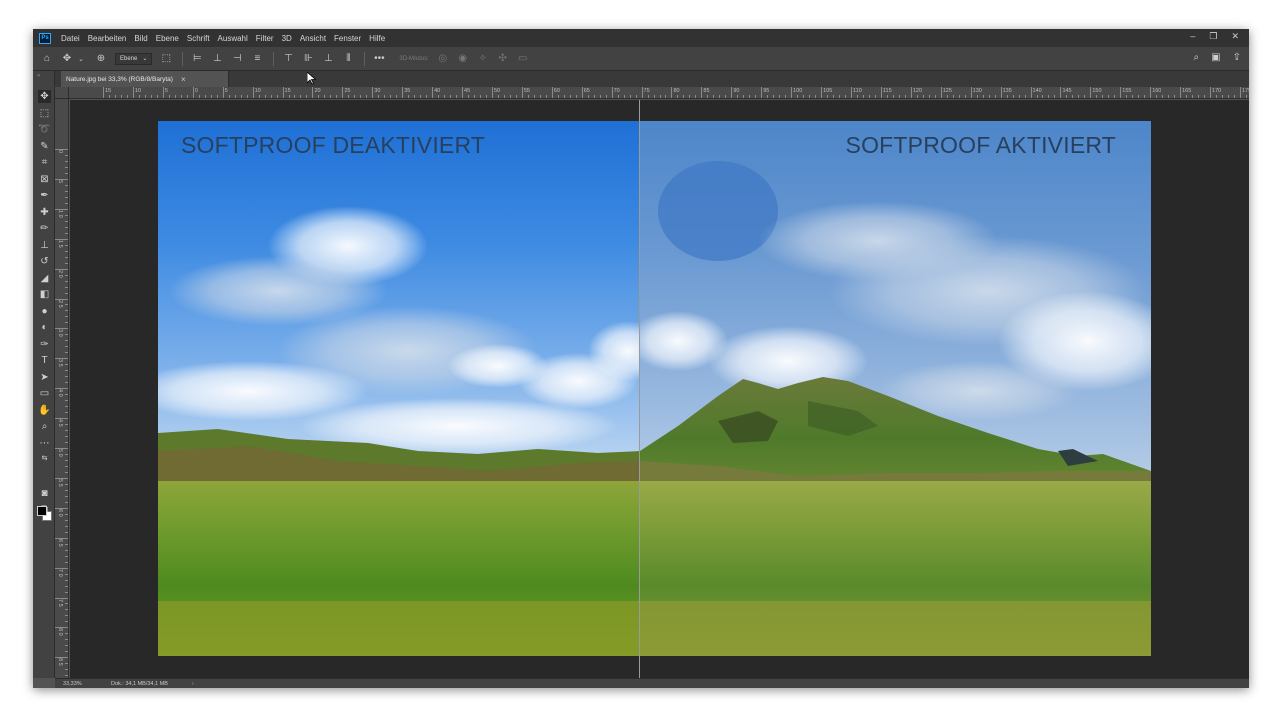 This screenshot has width=1280, height=720. I want to click on align-right-icon: ⊣, so click(237, 59).